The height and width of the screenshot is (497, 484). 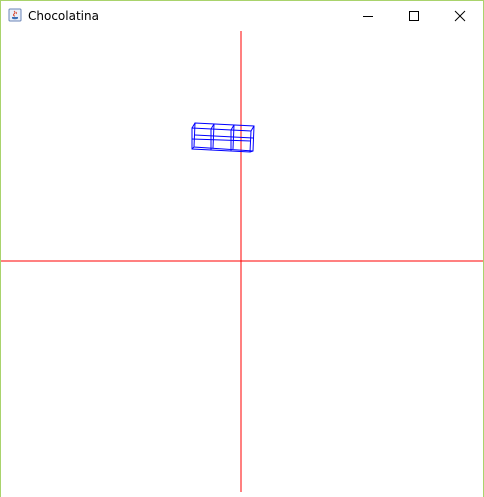 I want to click on minimize-button, so click(x=368, y=16).